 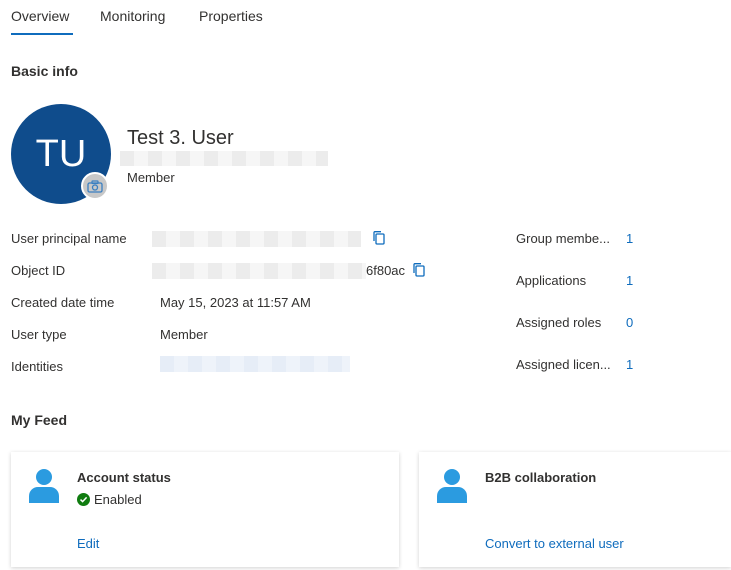 I want to click on stat-label-applications: Applications, so click(x=551, y=280).